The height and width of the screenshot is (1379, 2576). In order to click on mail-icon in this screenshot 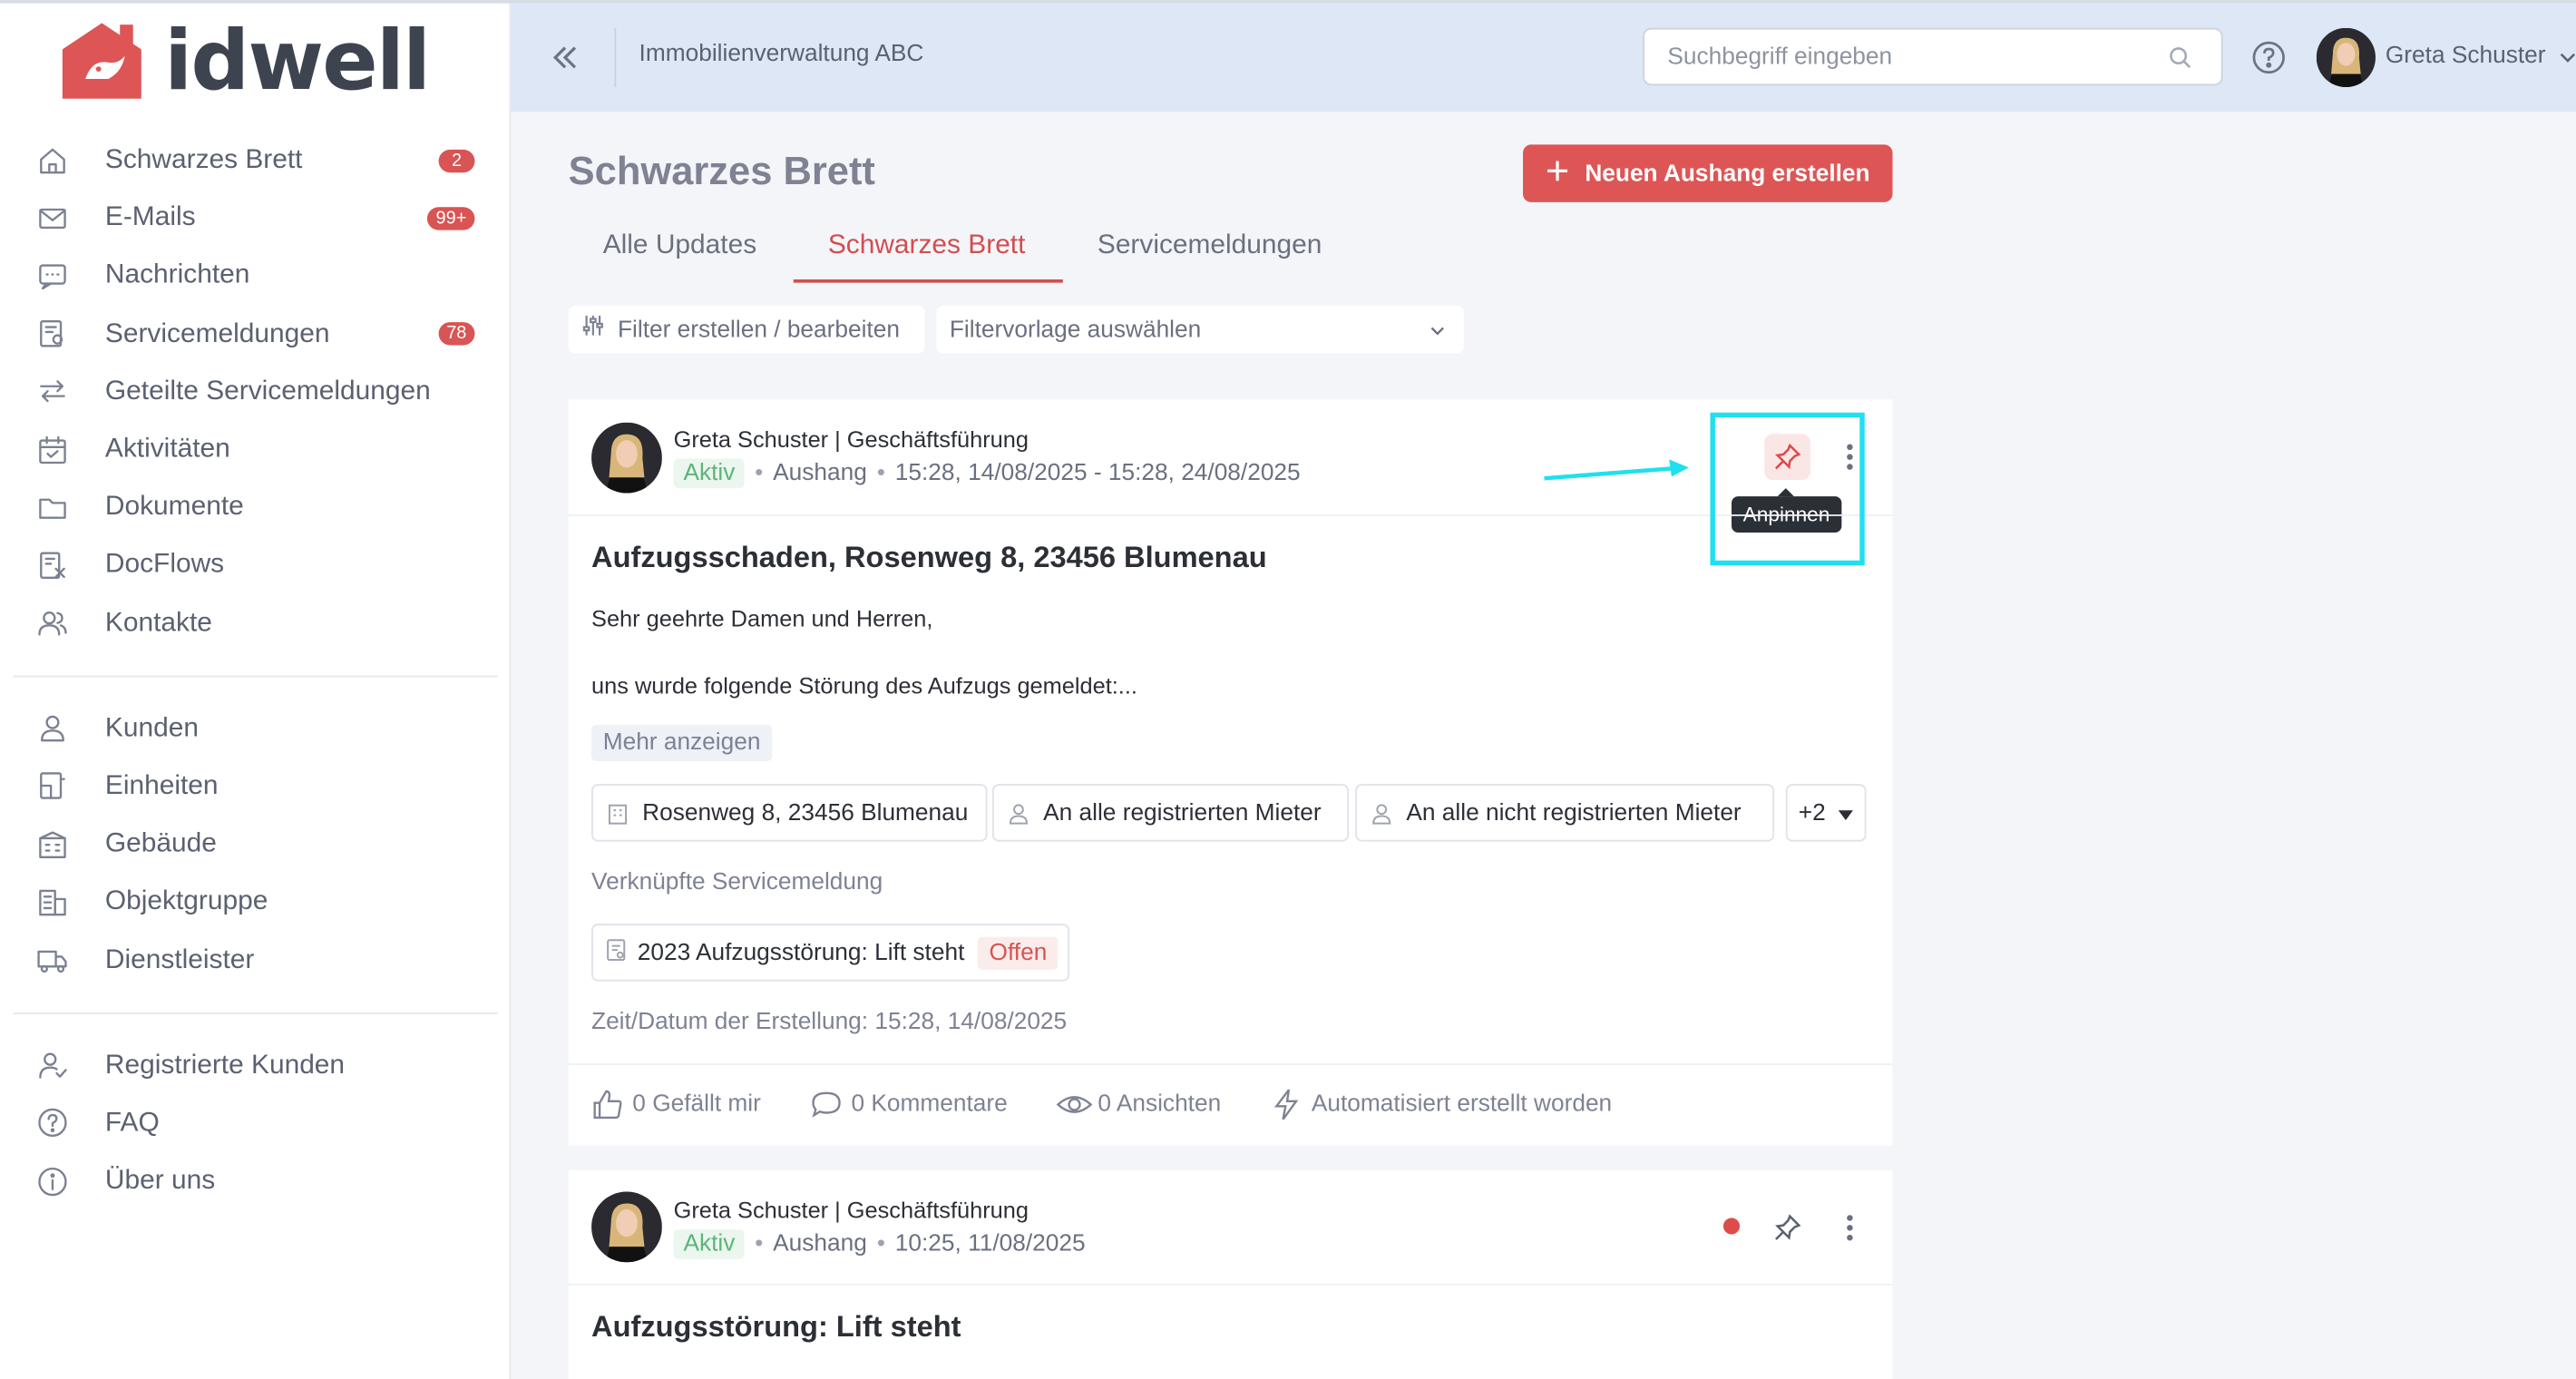, I will do `click(52, 217)`.